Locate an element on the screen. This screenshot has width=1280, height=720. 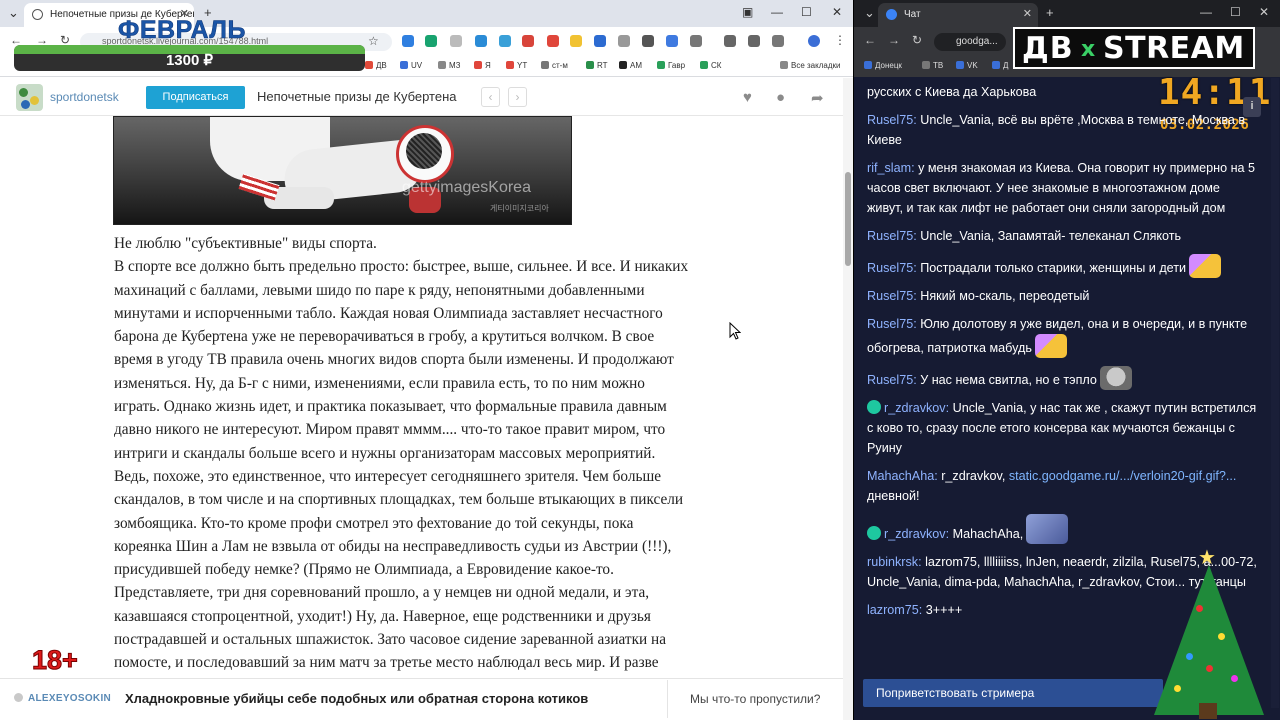
site-name-link: sportdonetsk is located at coordinates (84, 97).